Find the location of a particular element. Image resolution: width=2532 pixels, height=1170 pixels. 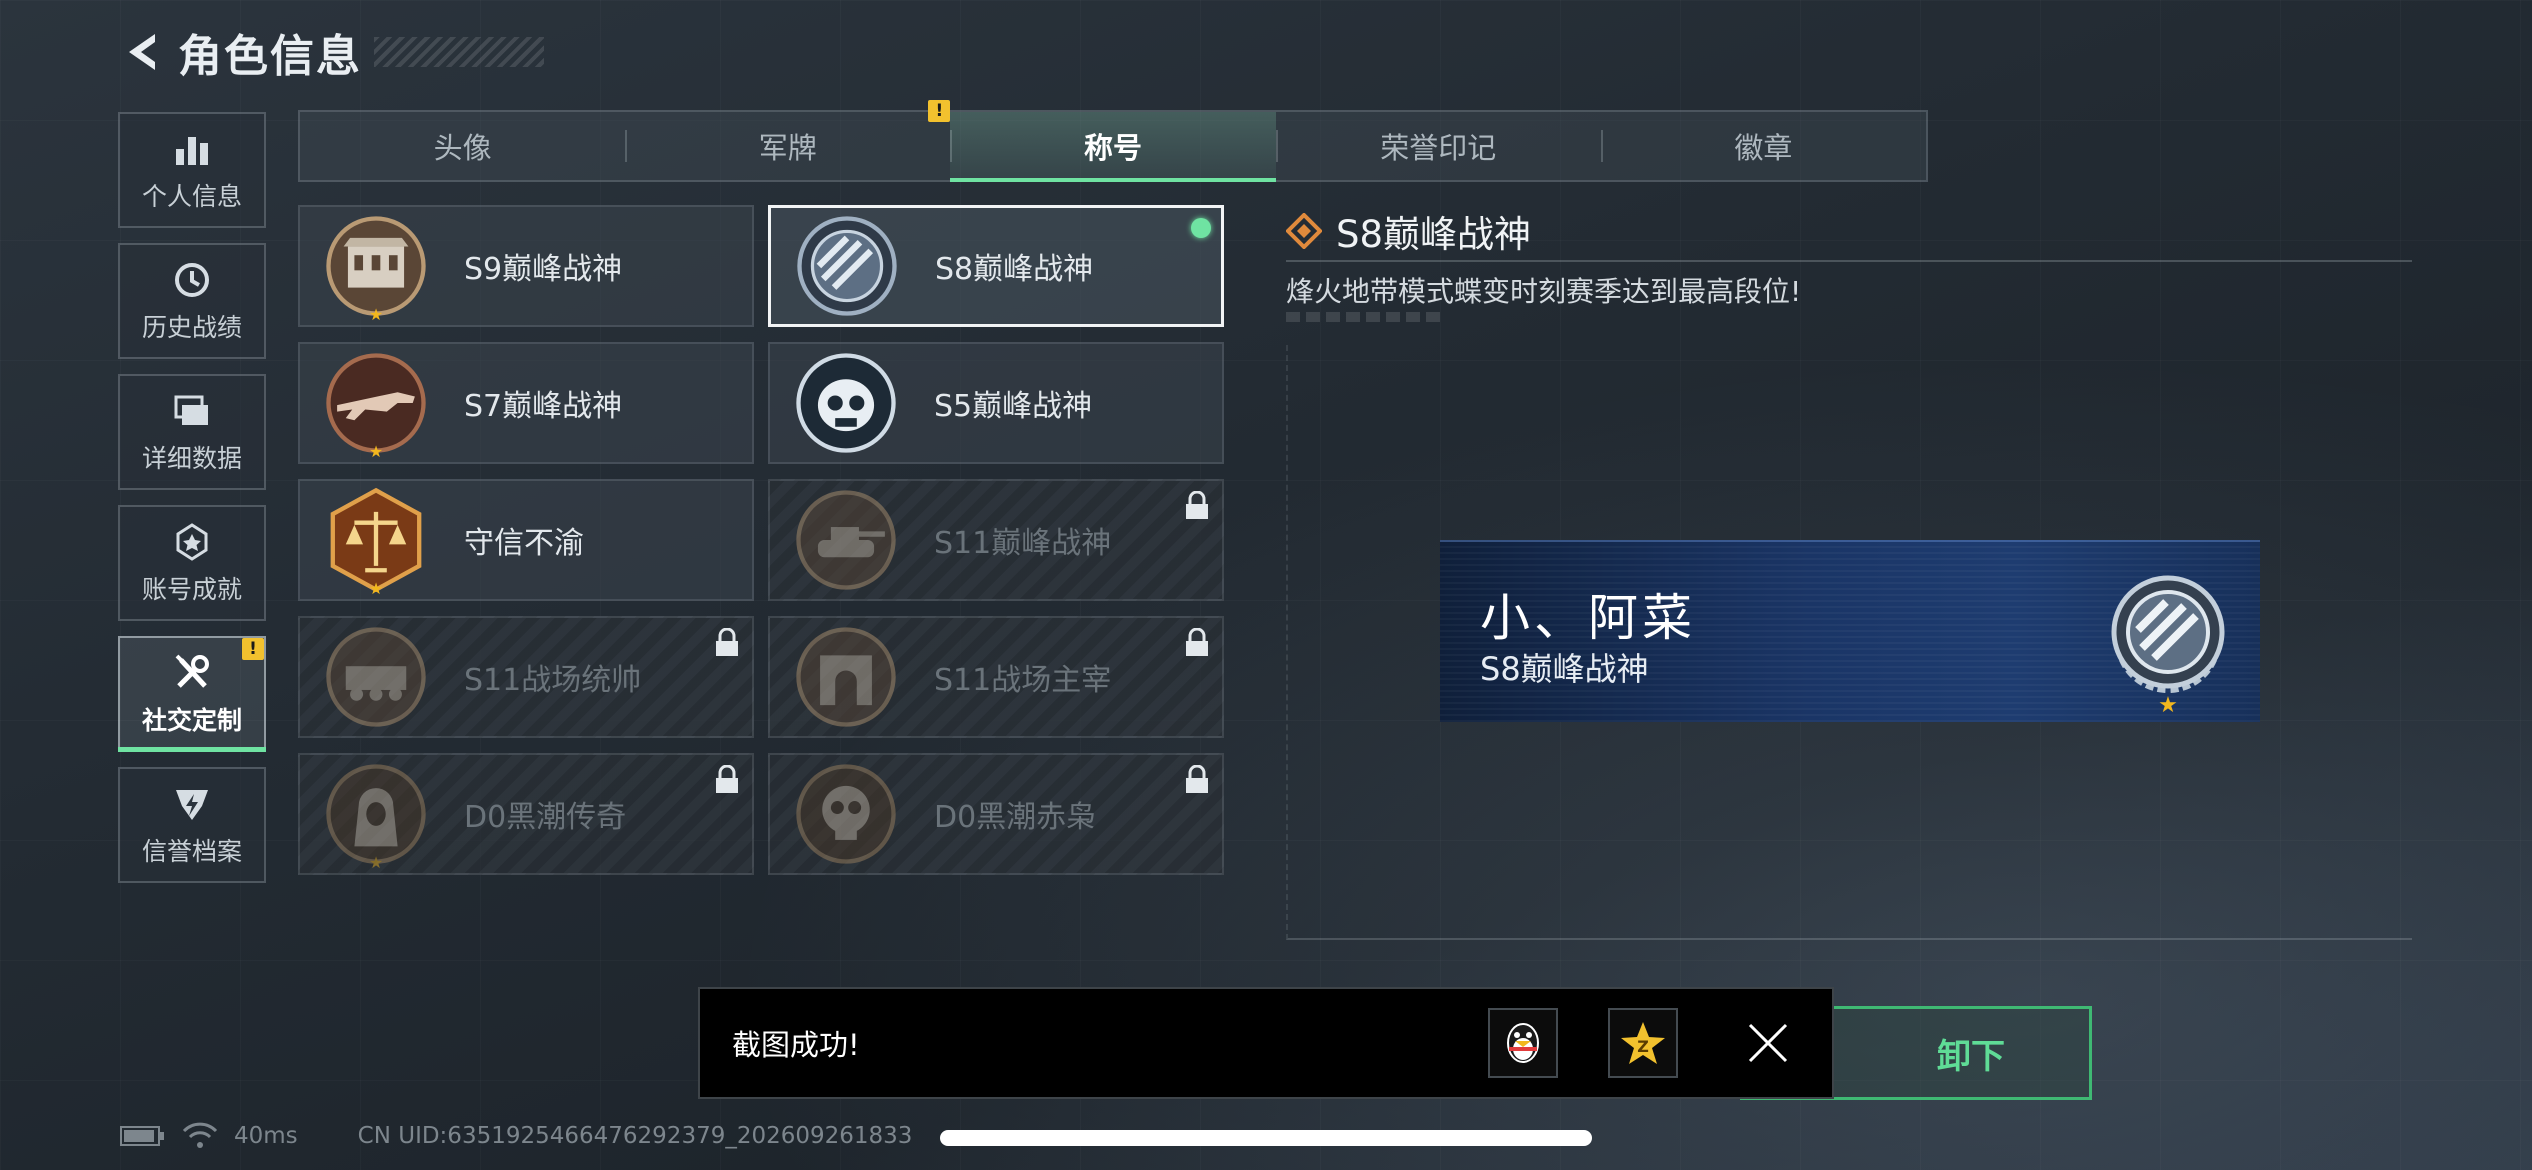

striped-shield-emblem-icon is located at coordinates (847, 266).